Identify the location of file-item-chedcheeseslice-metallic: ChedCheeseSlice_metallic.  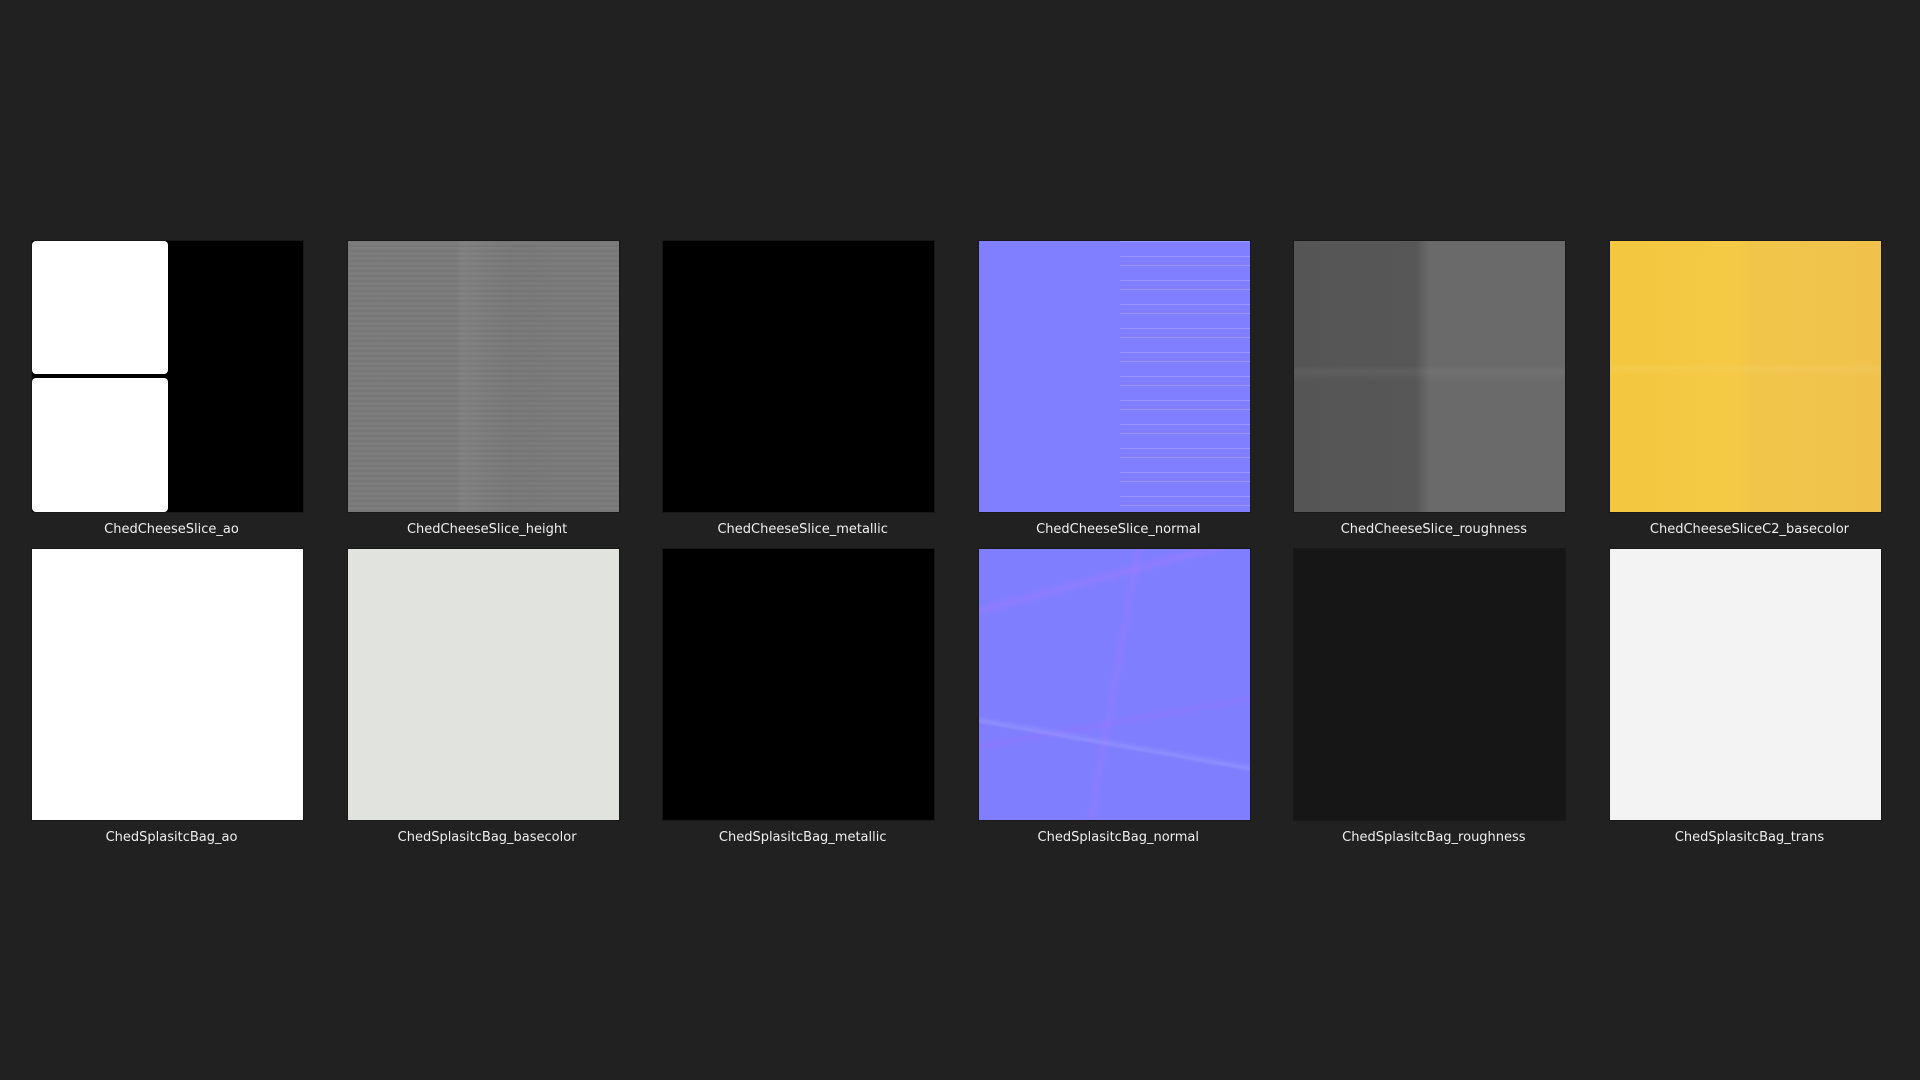
(799, 395).